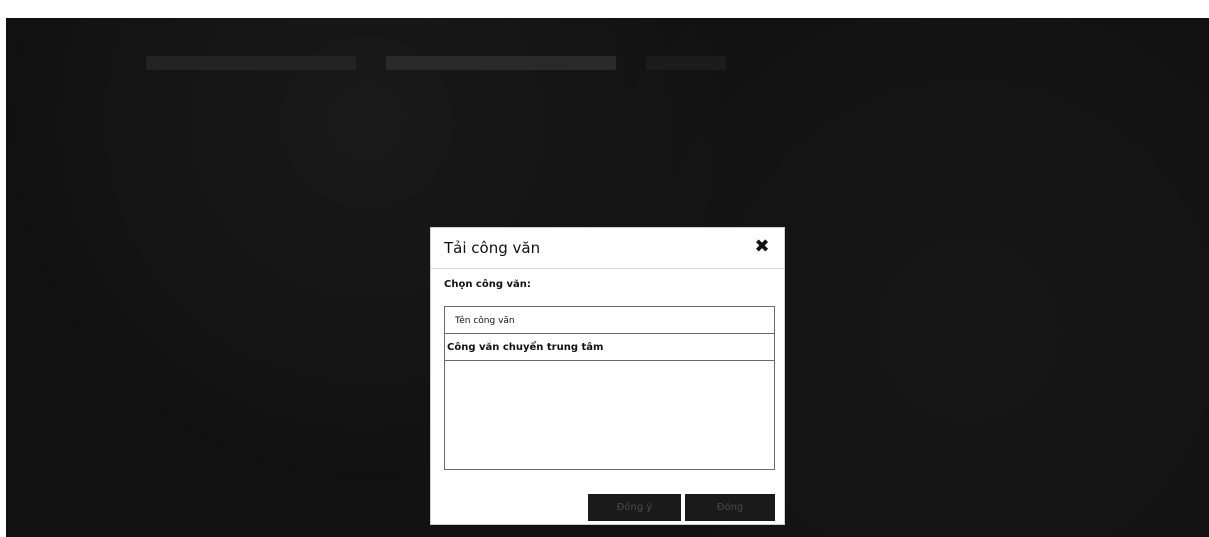 Image resolution: width=1209 pixels, height=537 pixels. What do you see at coordinates (634, 507) in the screenshot?
I see `agree-button: Đồng ý` at bounding box center [634, 507].